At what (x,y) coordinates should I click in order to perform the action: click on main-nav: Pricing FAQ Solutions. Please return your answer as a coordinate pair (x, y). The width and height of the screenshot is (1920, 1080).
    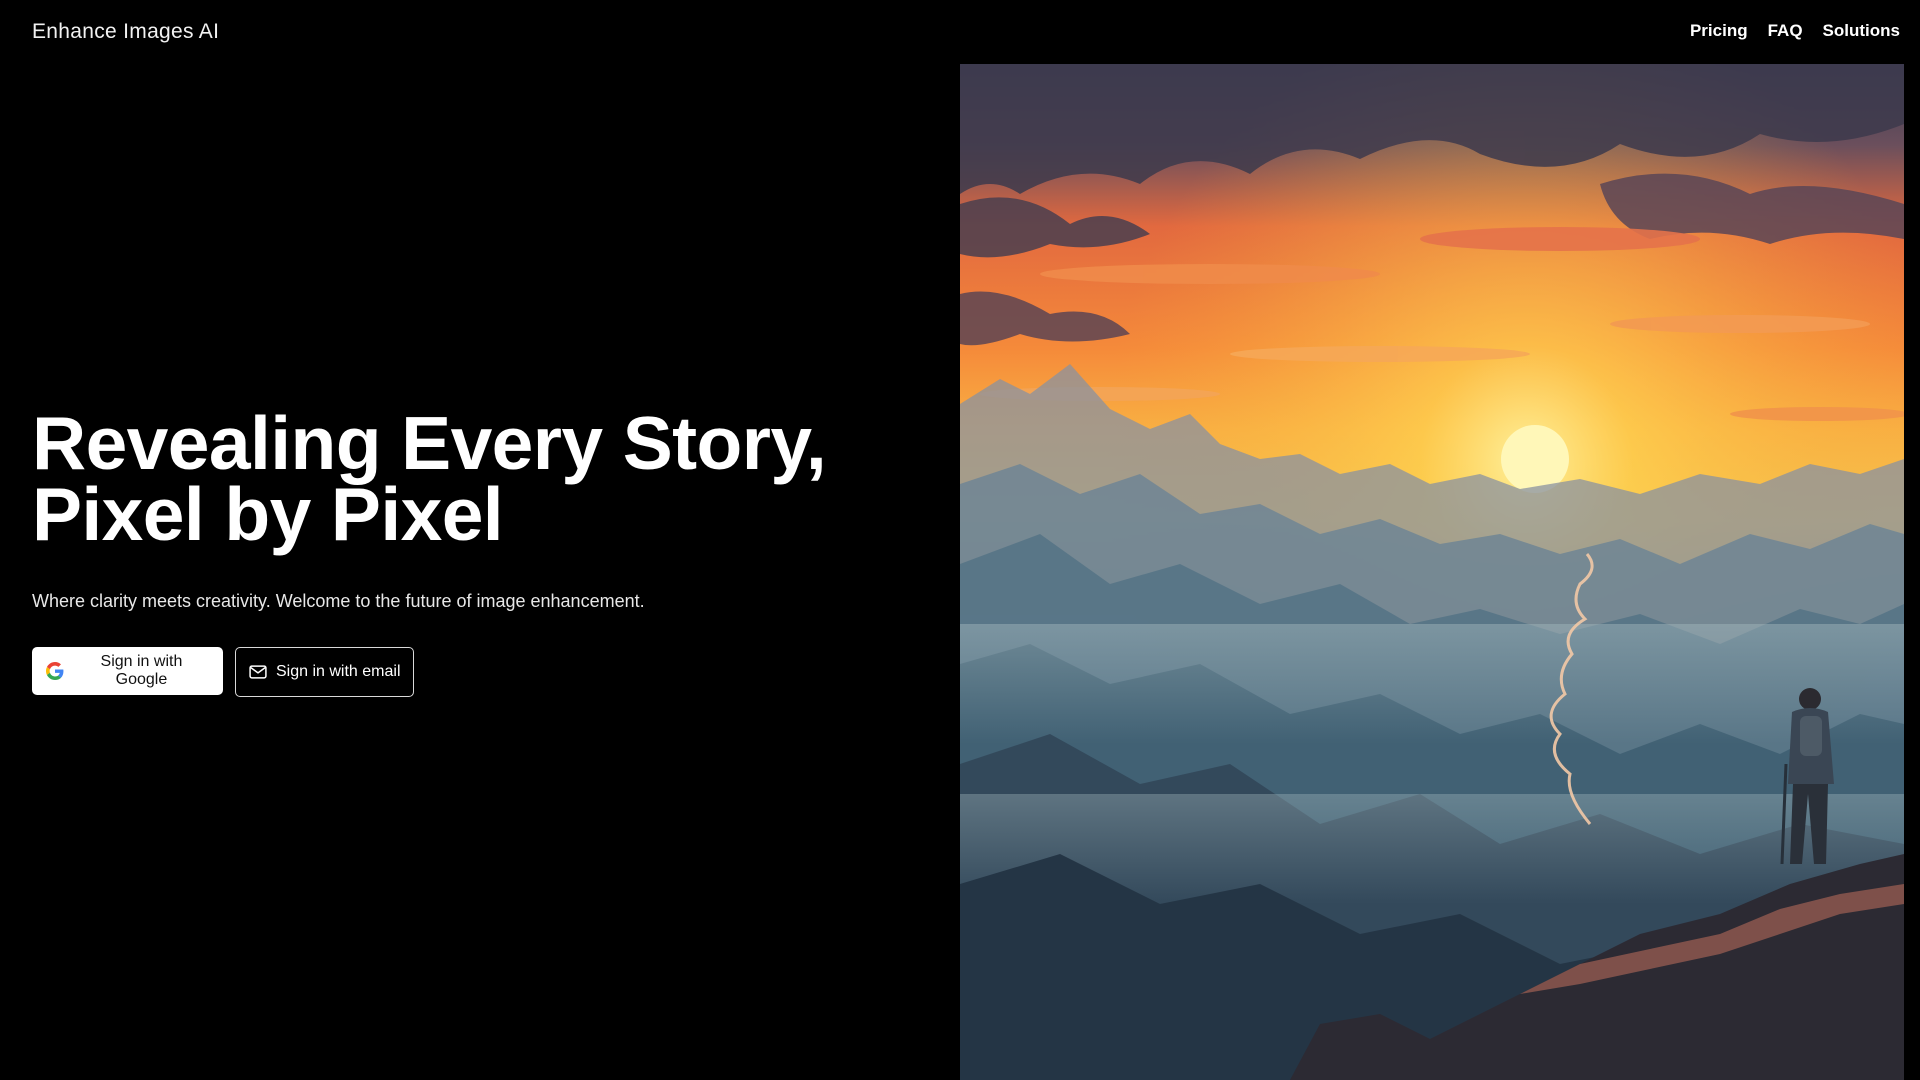
    Looking at the image, I should click on (1795, 31).